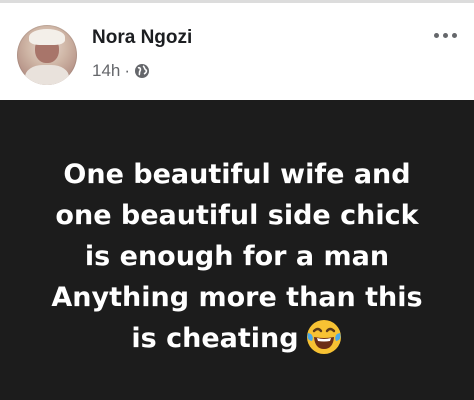 This screenshot has width=474, height=400. What do you see at coordinates (436, 35) in the screenshot?
I see `more-options-icon` at bounding box center [436, 35].